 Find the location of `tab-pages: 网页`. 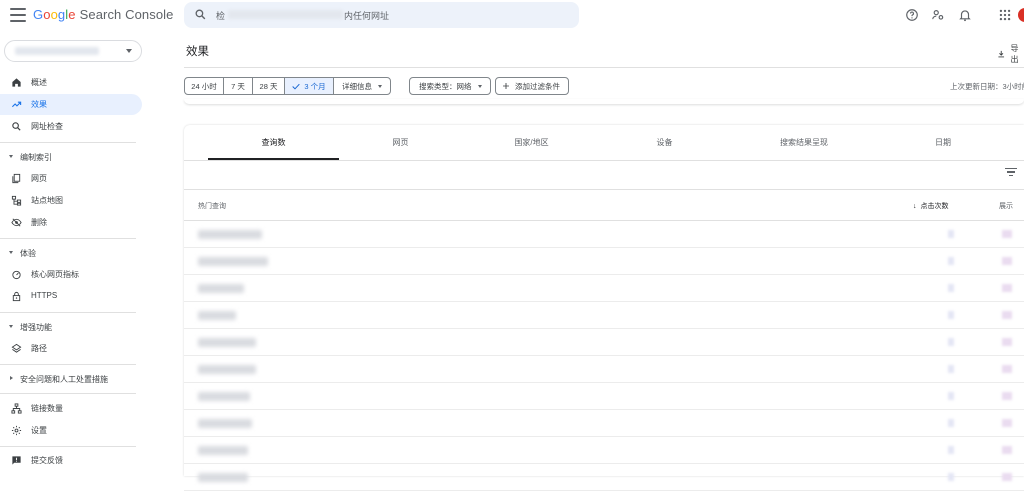

tab-pages: 网页 is located at coordinates (400, 142).